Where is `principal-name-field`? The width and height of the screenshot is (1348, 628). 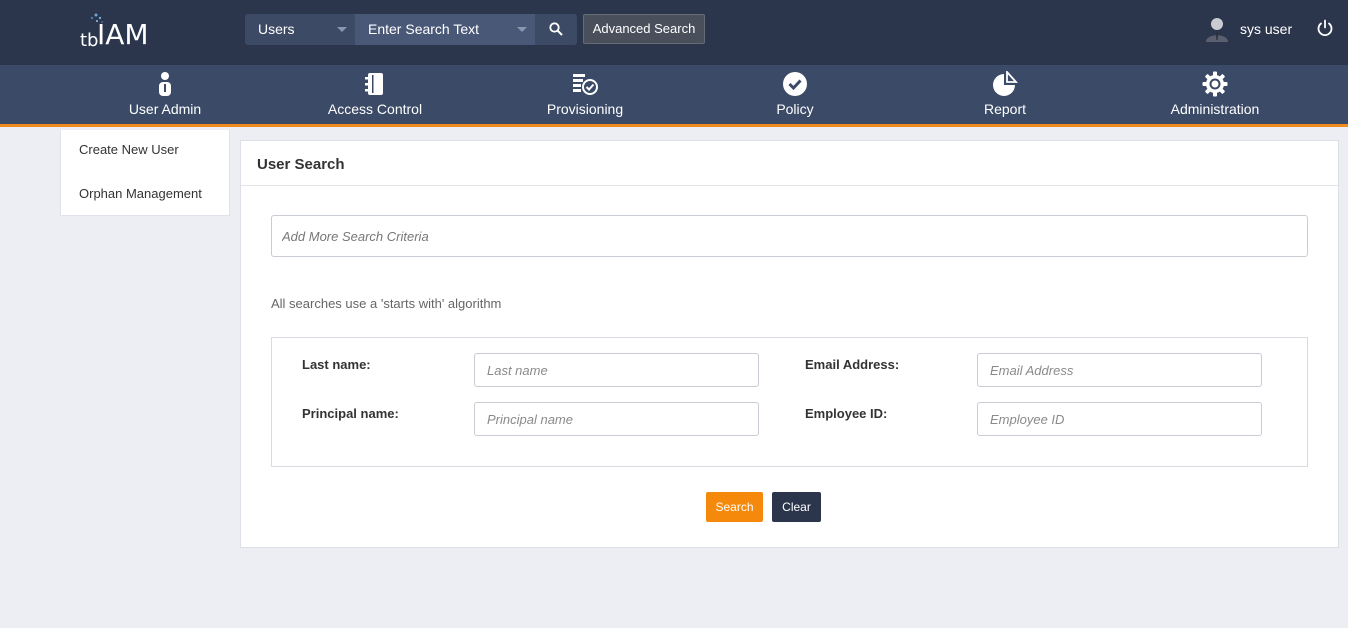
principal-name-field is located at coordinates (616, 419).